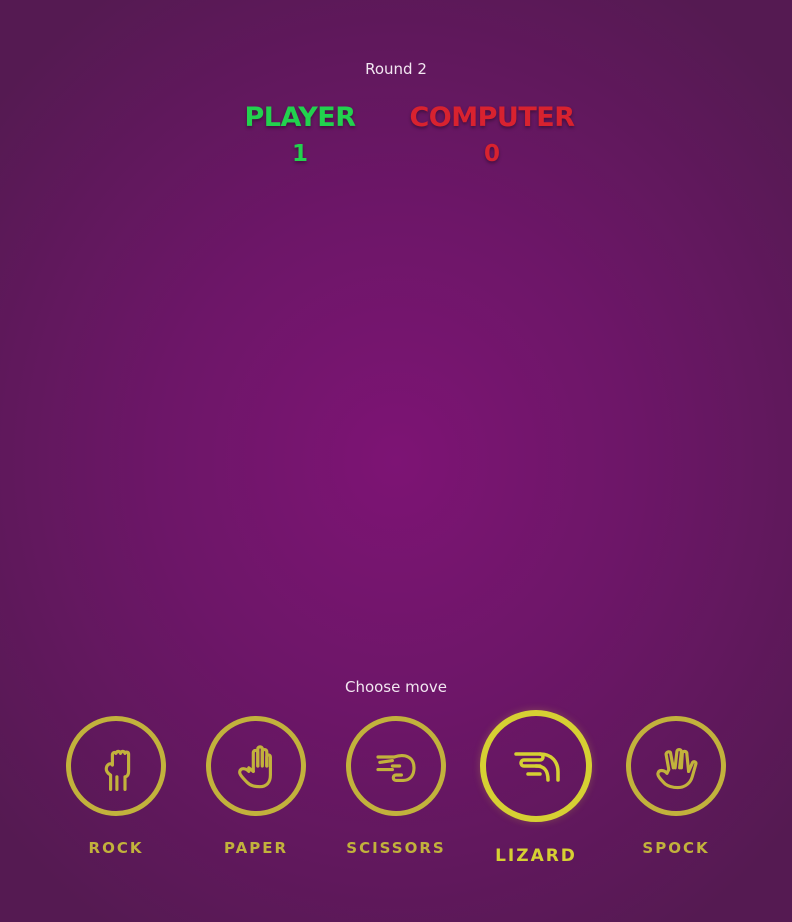  Describe the element at coordinates (536, 856) in the screenshot. I see `lizard-label: LIZARD` at that location.